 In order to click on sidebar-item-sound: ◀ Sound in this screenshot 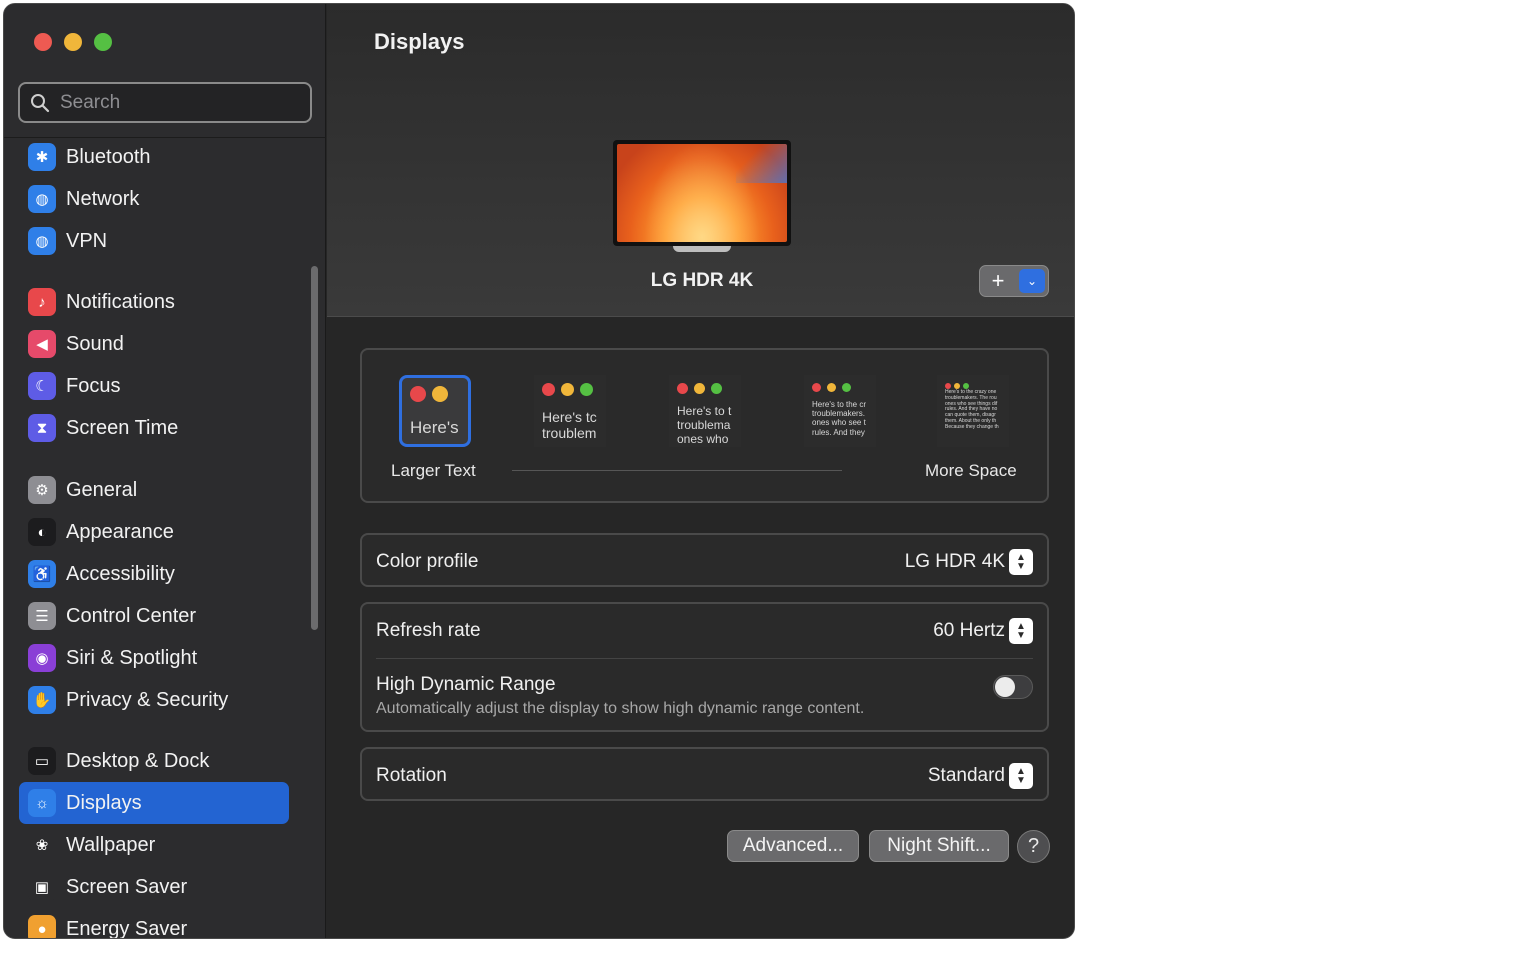, I will do `click(154, 344)`.